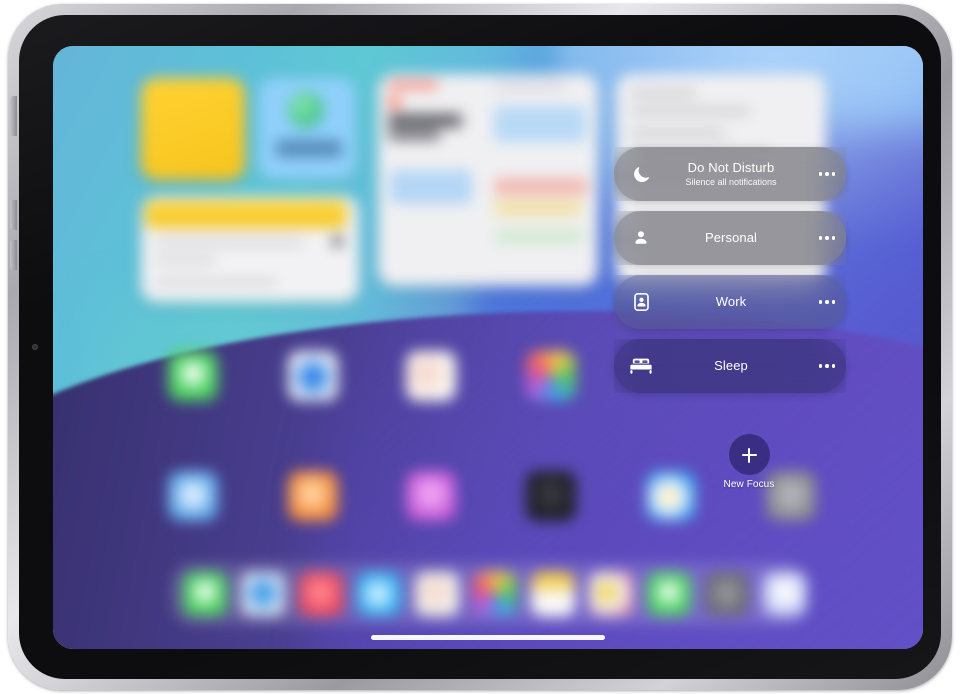  What do you see at coordinates (246, 214) in the screenshot?
I see `list-widget-header` at bounding box center [246, 214].